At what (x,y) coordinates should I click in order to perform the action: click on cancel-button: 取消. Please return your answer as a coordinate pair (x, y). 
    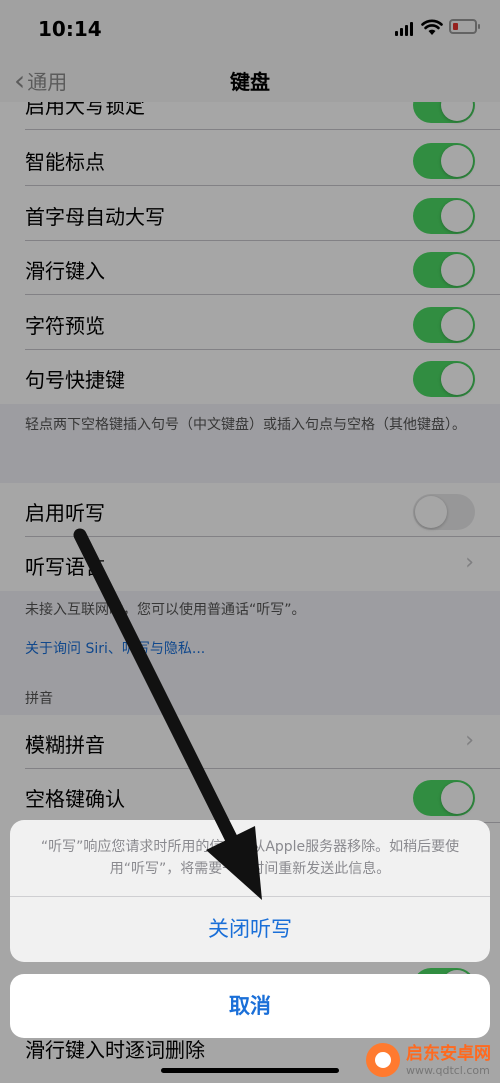
    Looking at the image, I should click on (250, 1006).